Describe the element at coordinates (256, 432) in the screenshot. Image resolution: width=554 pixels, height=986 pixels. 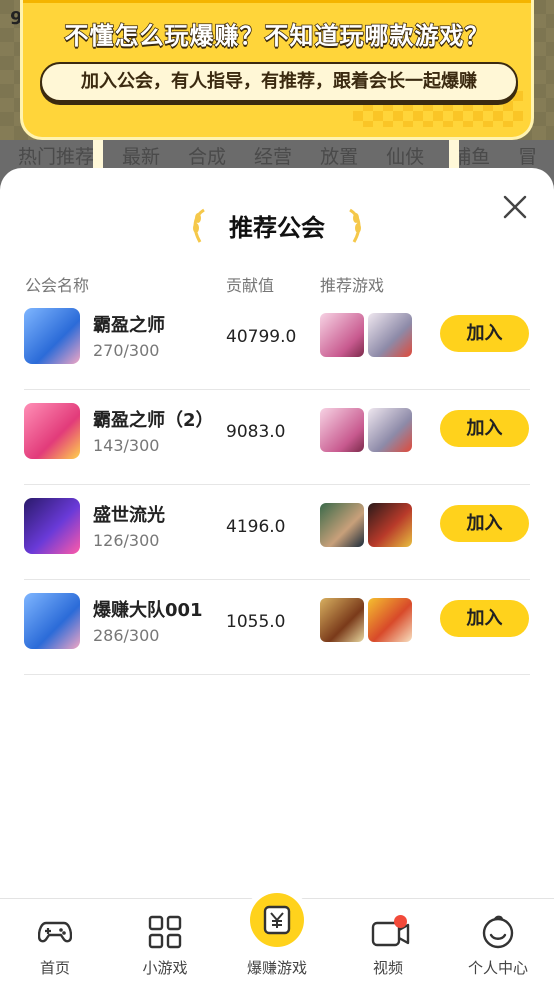
I see `guild-contribution: 9083.0` at that location.